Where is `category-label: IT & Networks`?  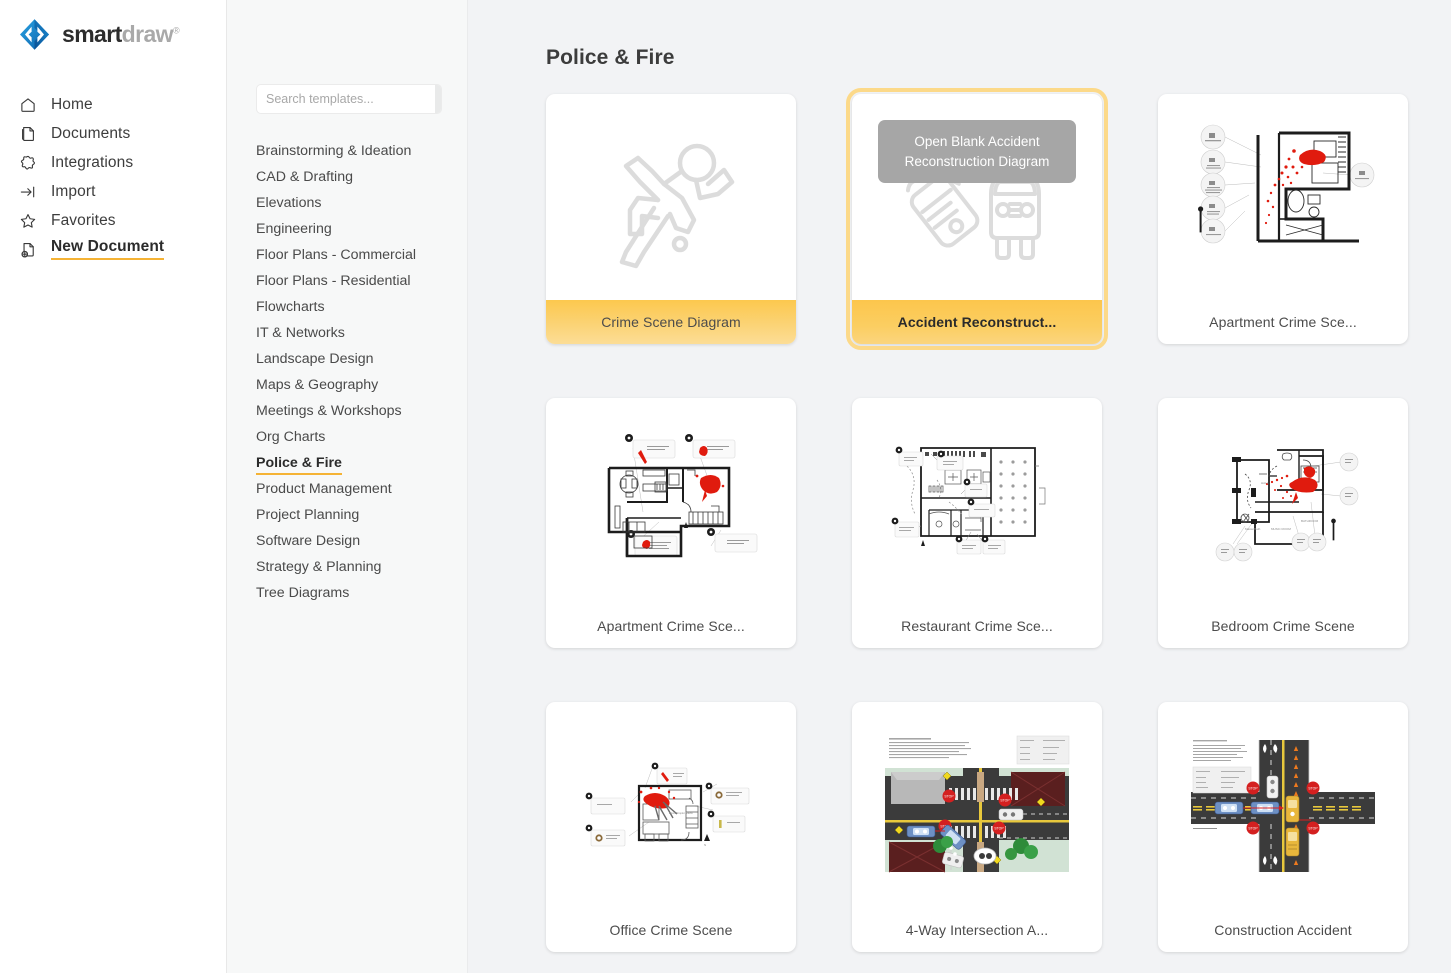
category-label: IT & Networks is located at coordinates (300, 333).